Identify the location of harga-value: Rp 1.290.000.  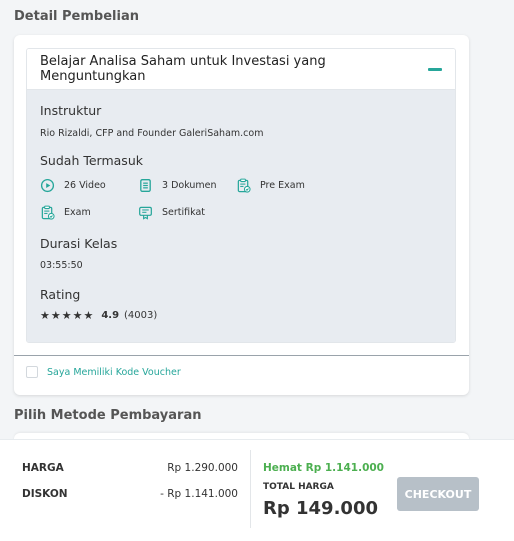
(202, 468).